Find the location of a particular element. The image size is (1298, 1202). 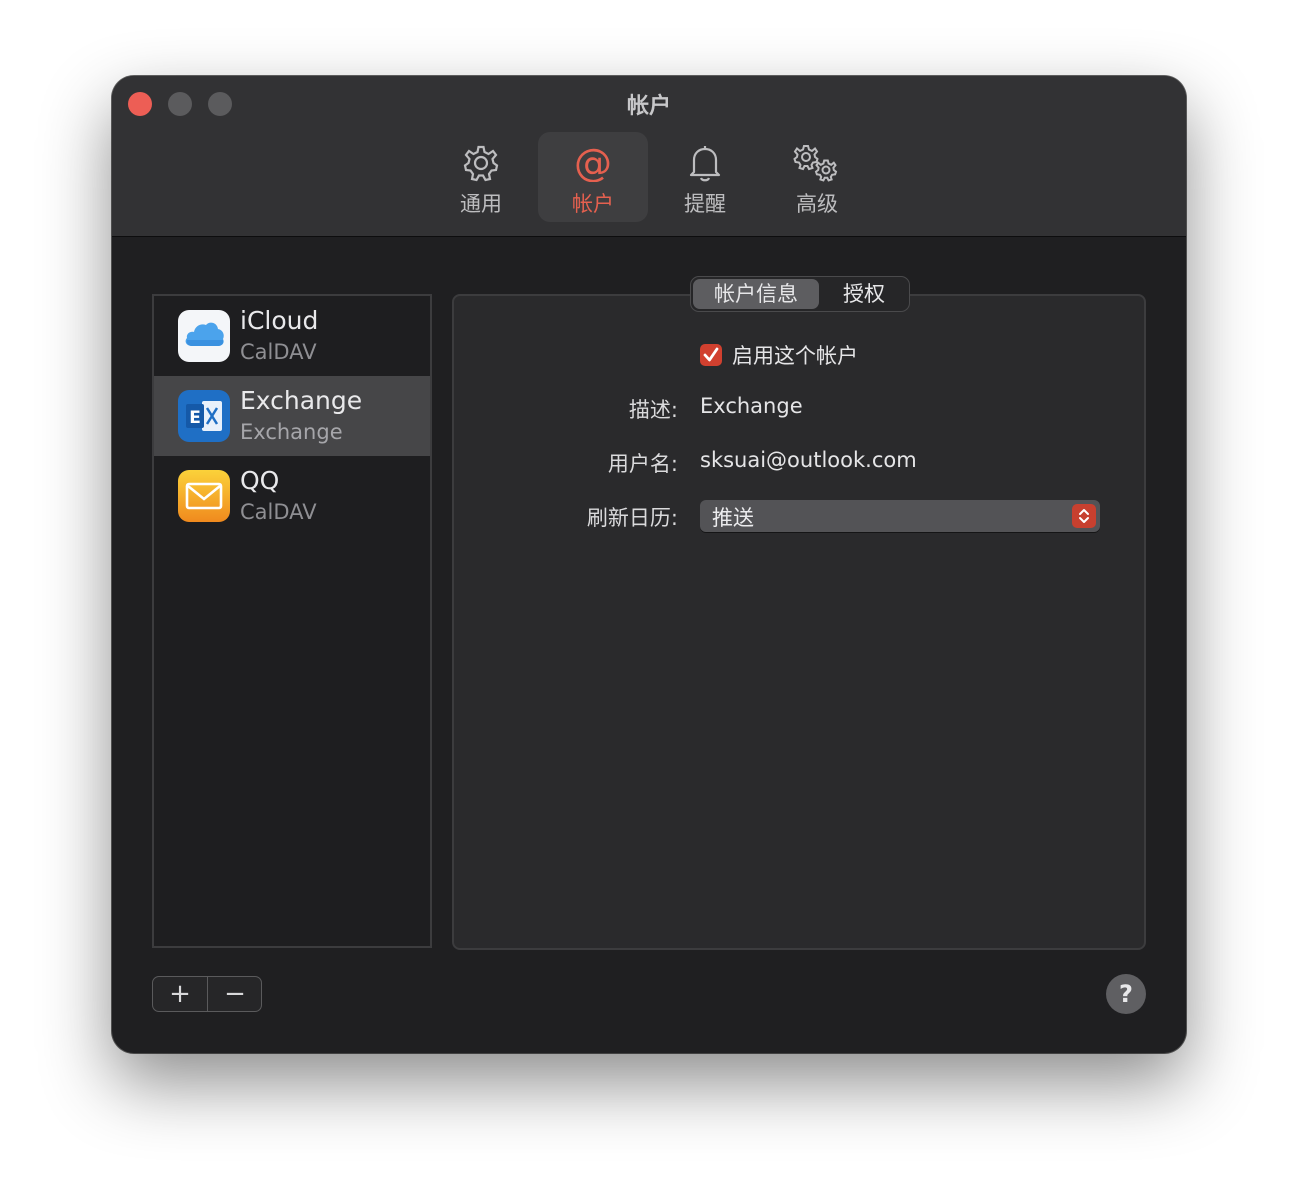

checkmark-icon is located at coordinates (711, 354).